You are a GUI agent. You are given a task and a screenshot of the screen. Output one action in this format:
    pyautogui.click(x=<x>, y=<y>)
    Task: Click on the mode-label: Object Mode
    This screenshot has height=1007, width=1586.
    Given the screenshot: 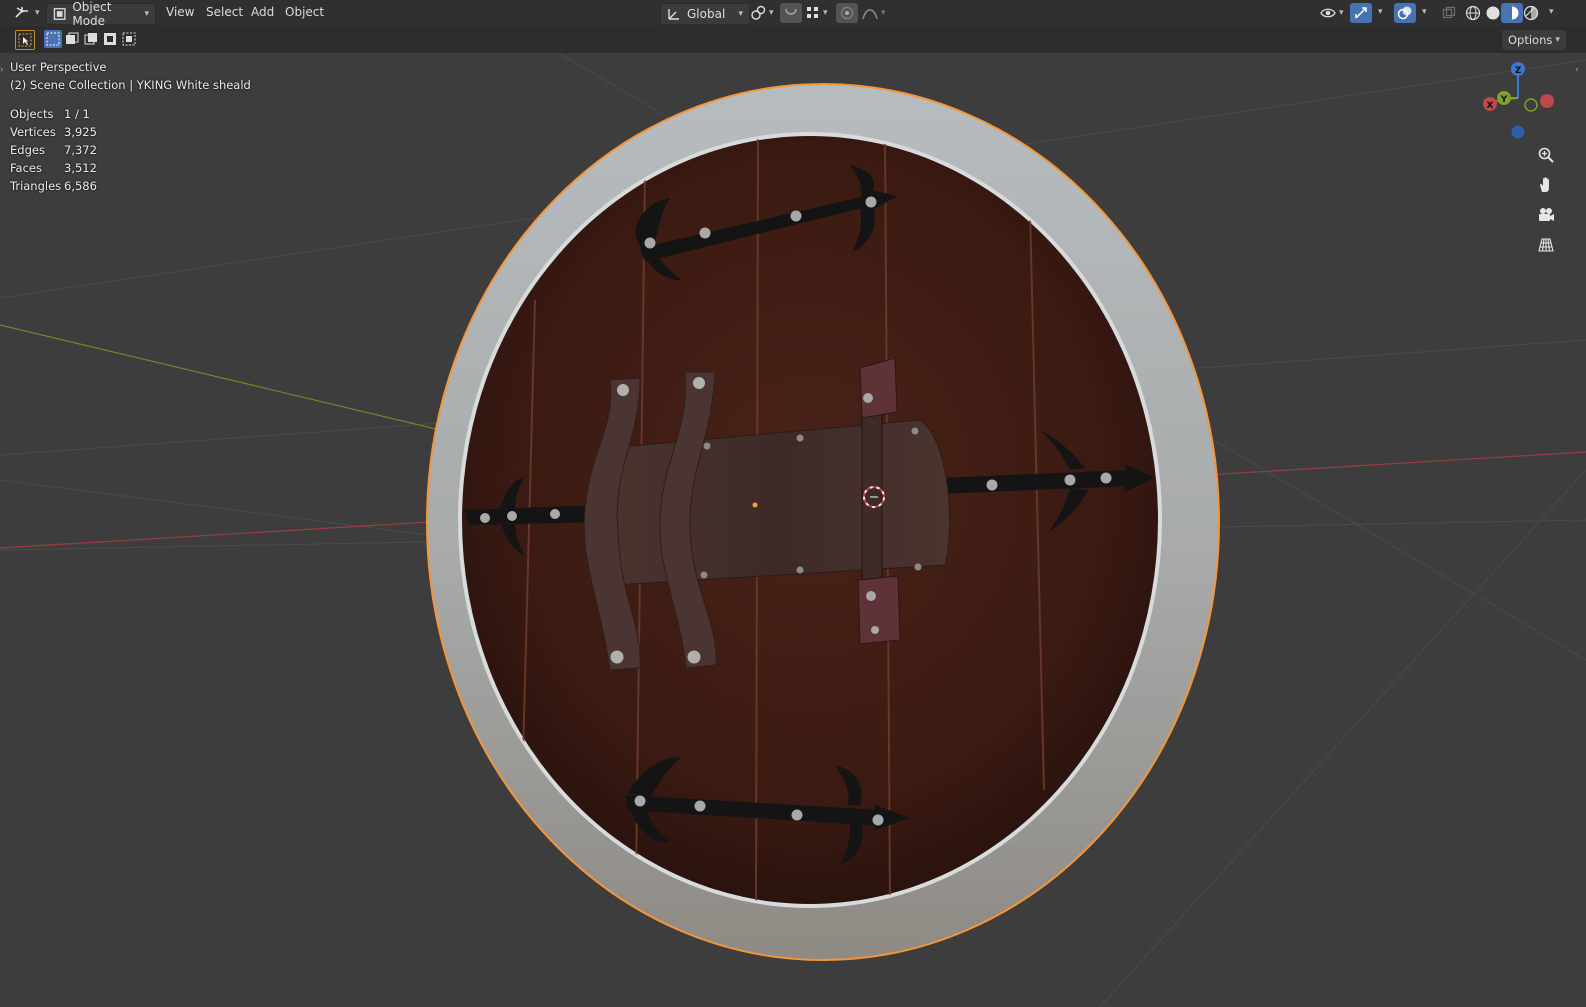 What is the action you would take?
    pyautogui.click(x=92, y=14)
    